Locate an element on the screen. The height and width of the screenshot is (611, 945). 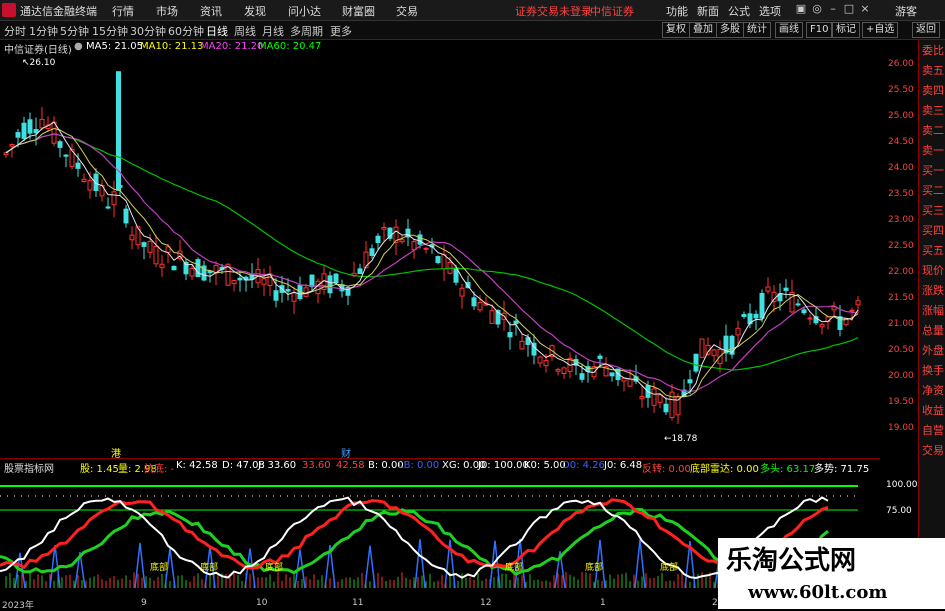
side-item: 买五 is located at coordinates (932, 250).